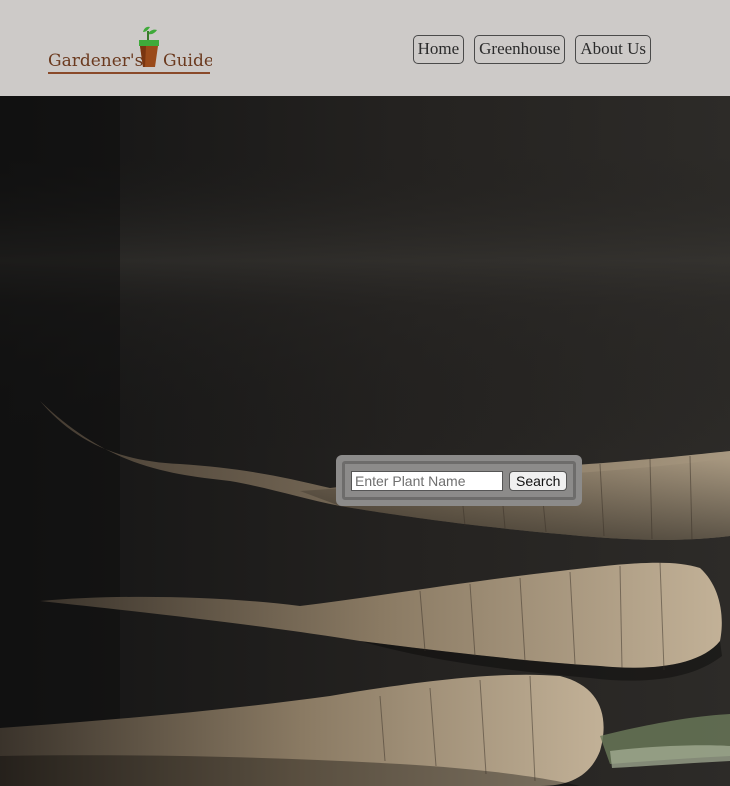  What do you see at coordinates (613, 49) in the screenshot?
I see `nav-about-us-button: About Us` at bounding box center [613, 49].